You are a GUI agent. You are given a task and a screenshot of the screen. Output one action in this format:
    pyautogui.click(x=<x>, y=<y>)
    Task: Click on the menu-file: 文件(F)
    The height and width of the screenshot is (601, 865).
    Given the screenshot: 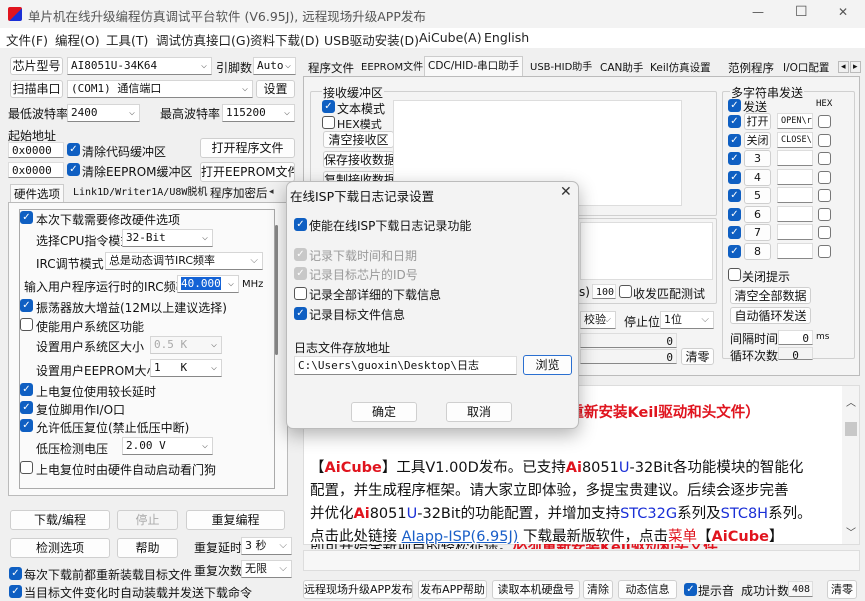 What is the action you would take?
    pyautogui.click(x=27, y=39)
    